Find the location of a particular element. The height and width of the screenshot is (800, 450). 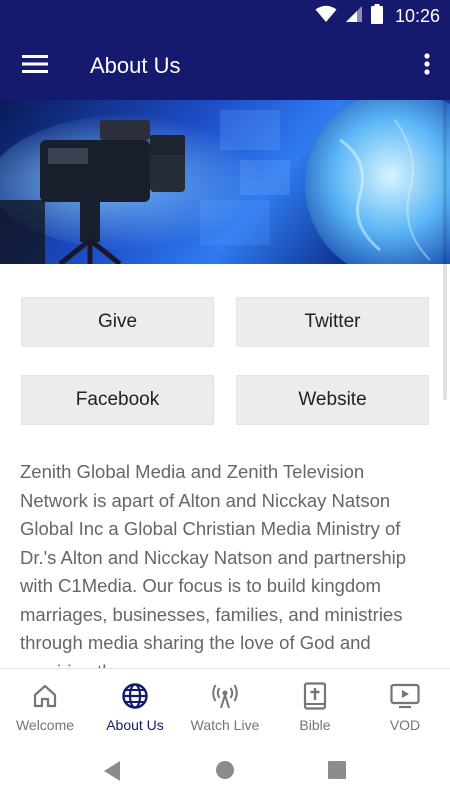

battery-icon is located at coordinates (376, 16).